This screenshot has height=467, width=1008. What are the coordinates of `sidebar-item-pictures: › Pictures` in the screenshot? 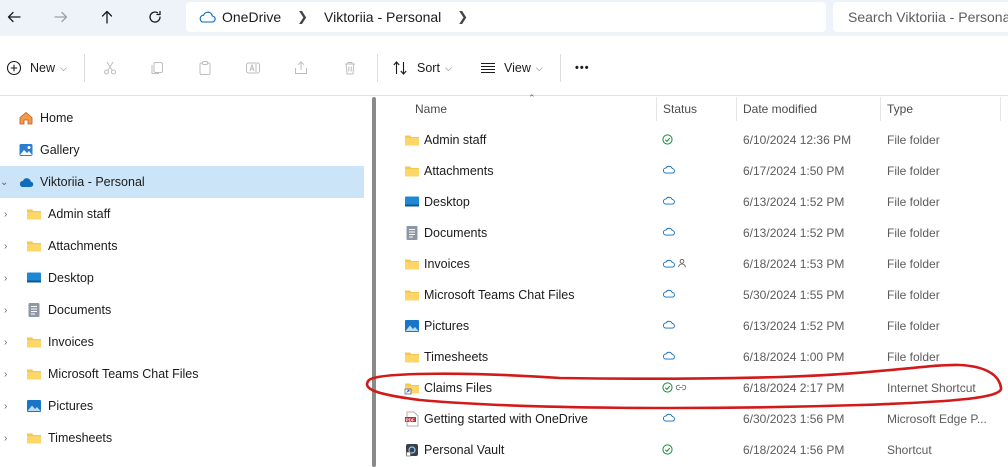 It's located at (182, 406).